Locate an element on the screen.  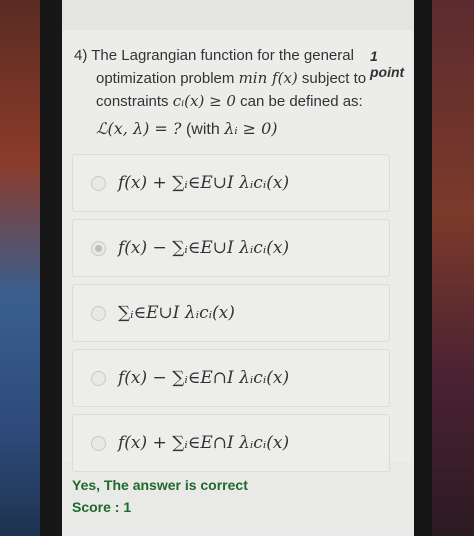
answer-option-2: f(x) − ∑ᵢ∈E∪I λᵢcᵢ(x) is located at coordinates (231, 248).